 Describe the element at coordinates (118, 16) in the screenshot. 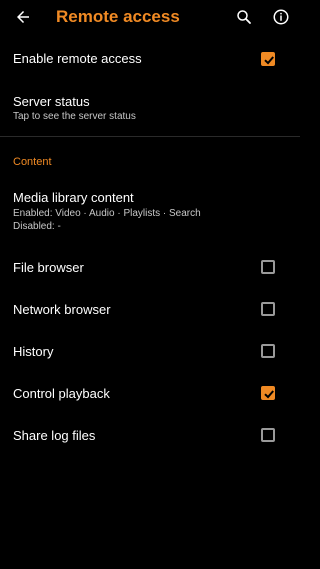

I see `page-title: Remote access` at that location.